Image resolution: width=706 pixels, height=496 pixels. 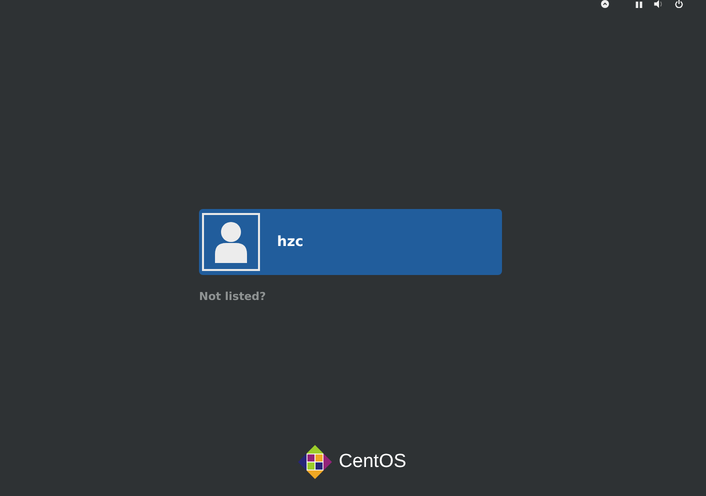 I want to click on accessibility-icon, so click(x=605, y=4).